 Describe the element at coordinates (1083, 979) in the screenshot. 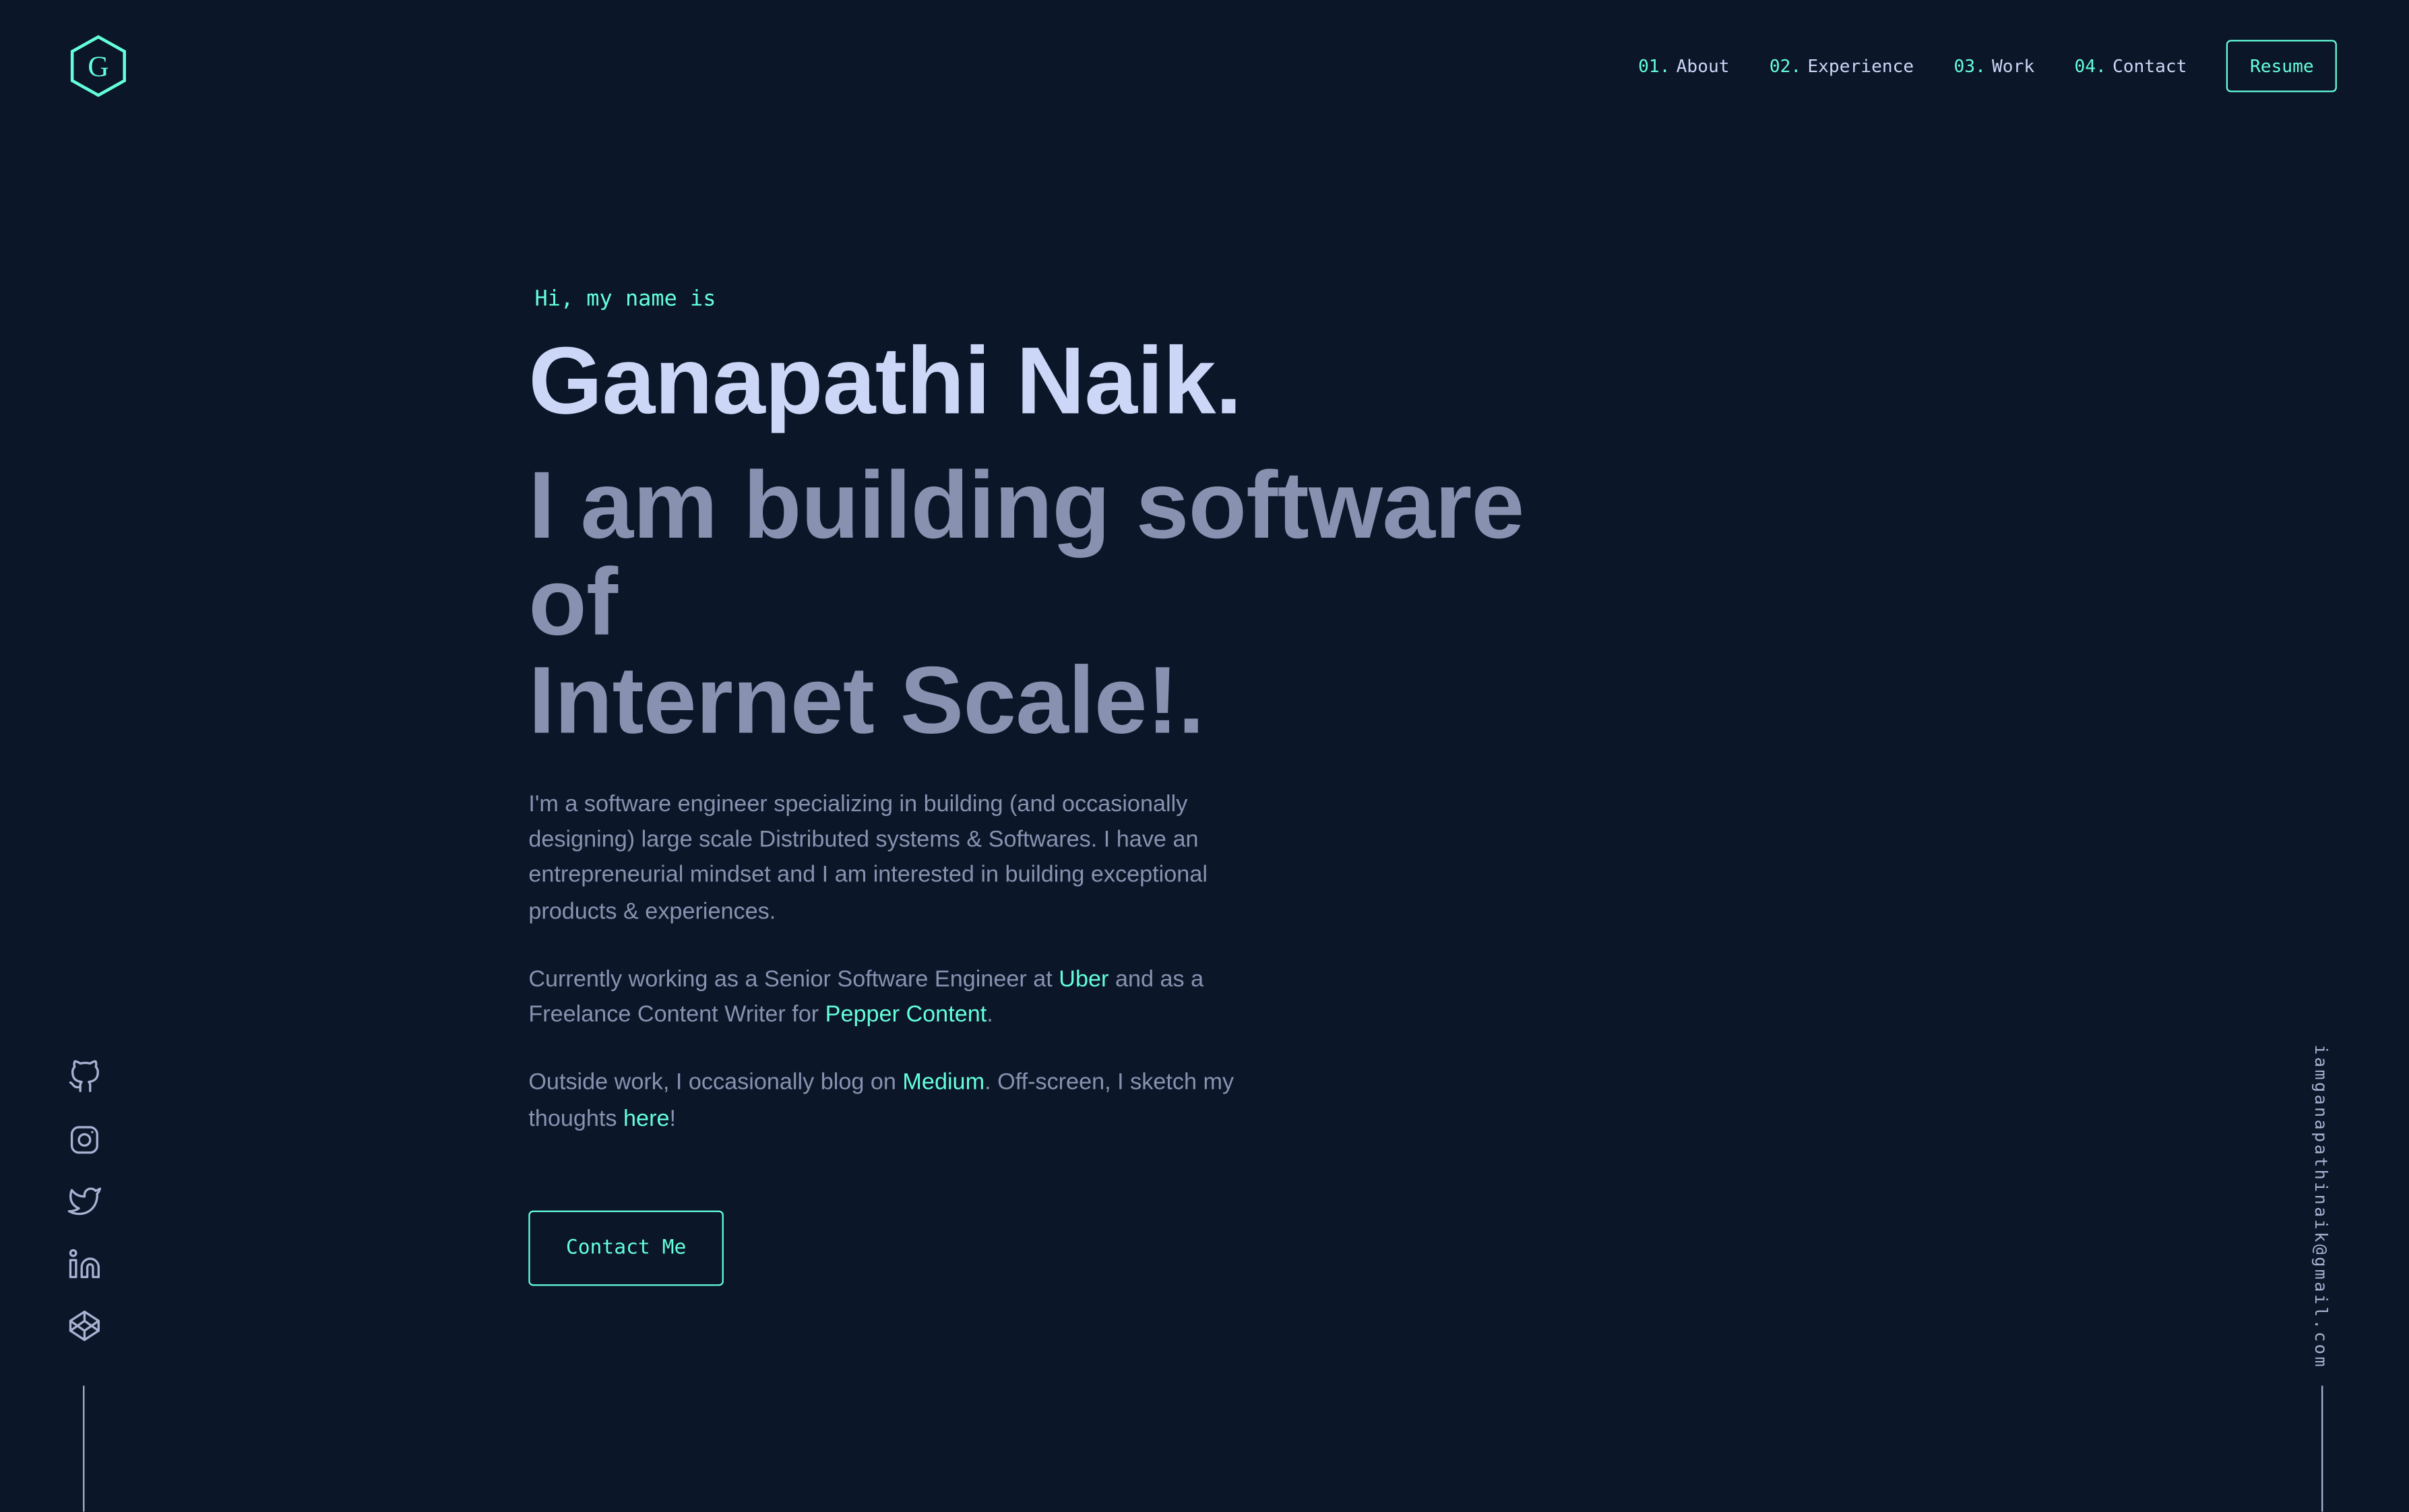

I see `uber-link: Uber` at that location.